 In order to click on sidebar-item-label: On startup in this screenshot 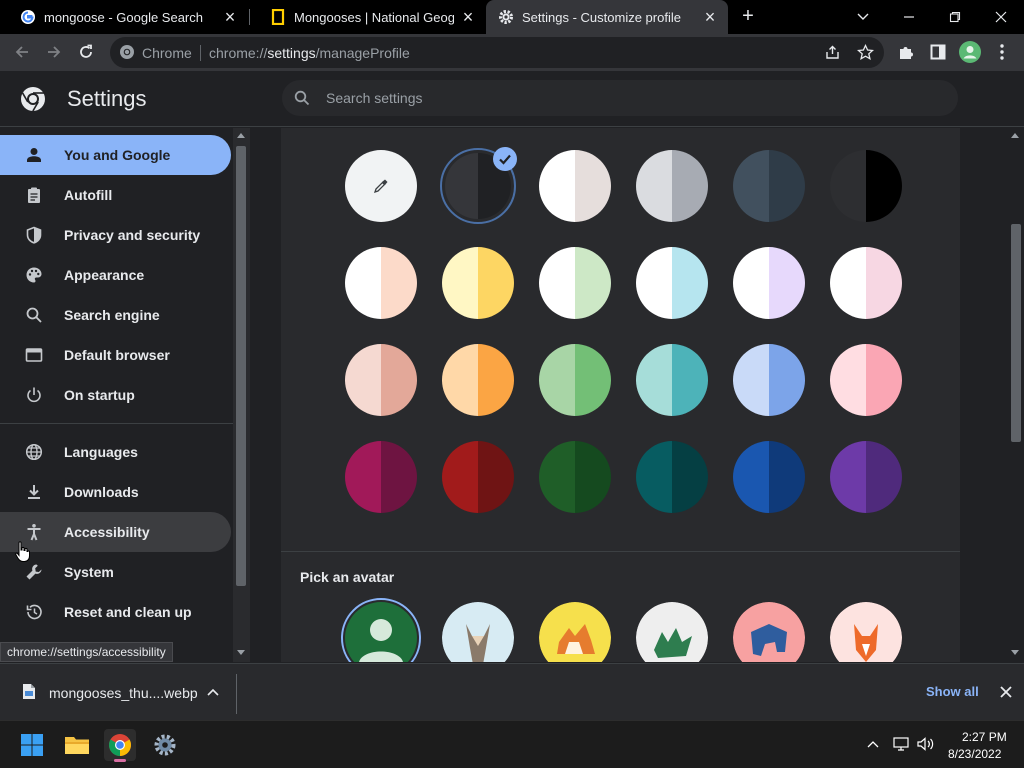, I will do `click(99, 395)`.